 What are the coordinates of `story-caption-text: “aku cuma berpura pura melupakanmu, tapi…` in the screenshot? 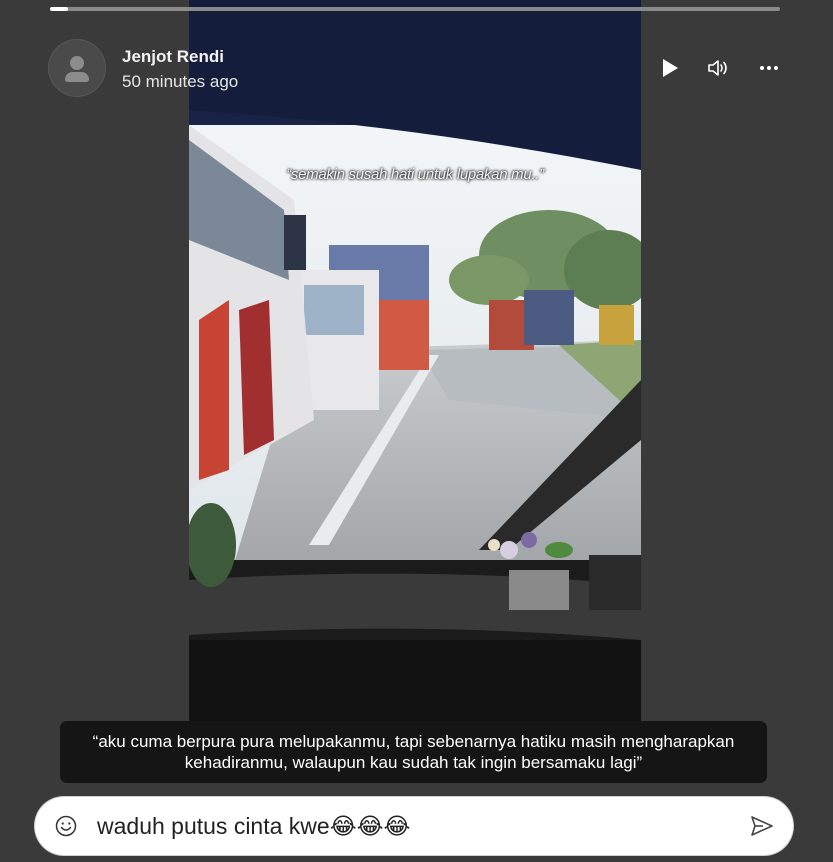 It's located at (413, 752).